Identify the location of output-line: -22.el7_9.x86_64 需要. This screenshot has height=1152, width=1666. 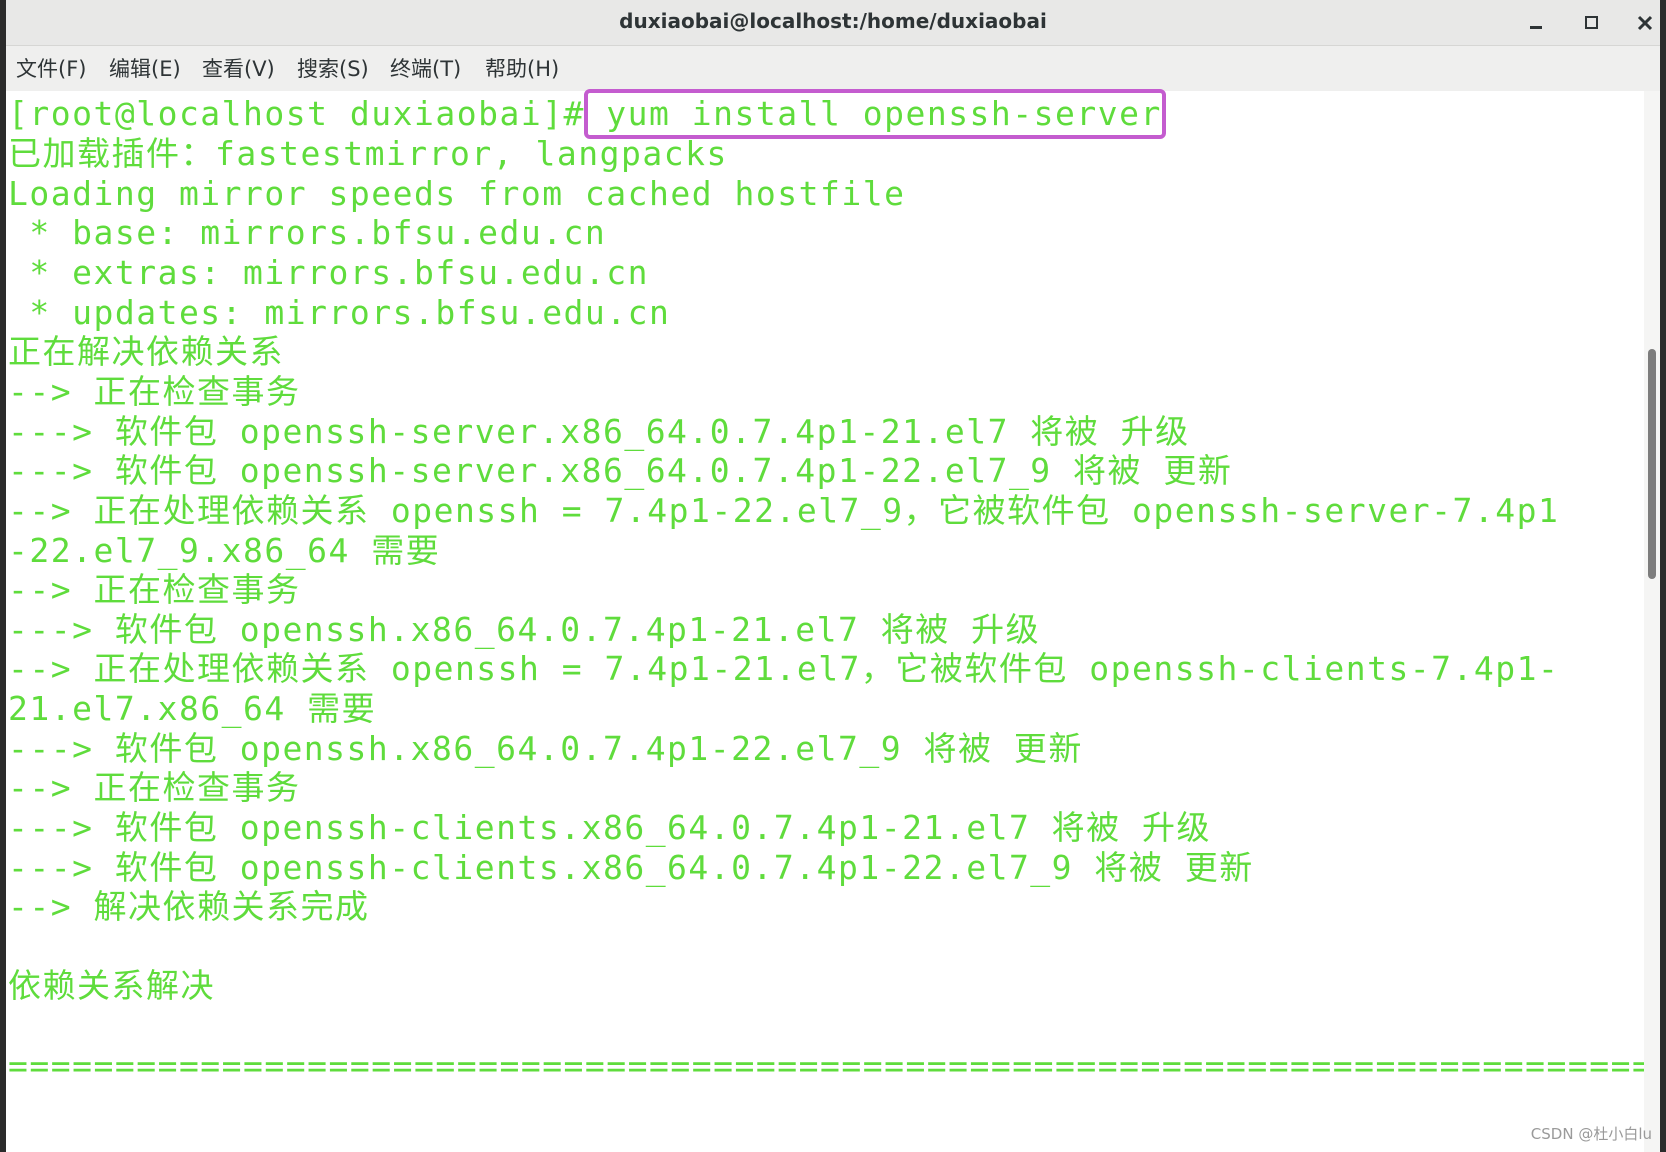
(224, 550).